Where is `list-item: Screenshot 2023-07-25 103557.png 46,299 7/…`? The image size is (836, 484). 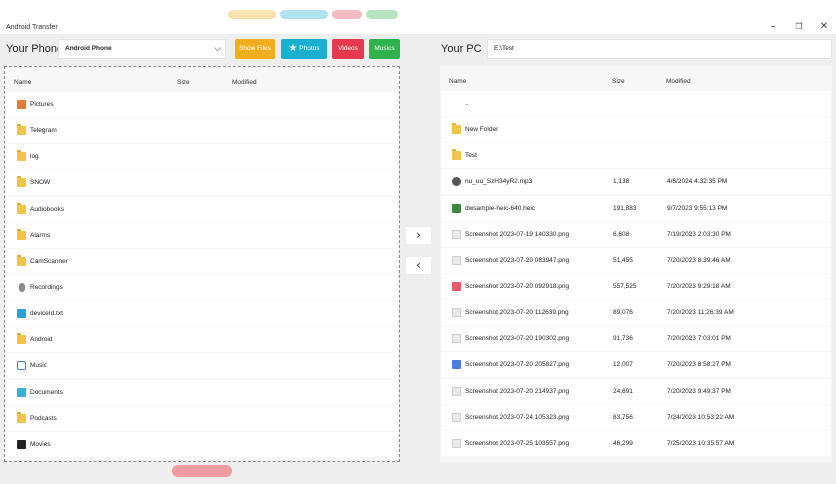
list-item: Screenshot 2023-07-25 103557.png 46,299 7/… is located at coordinates (636, 443).